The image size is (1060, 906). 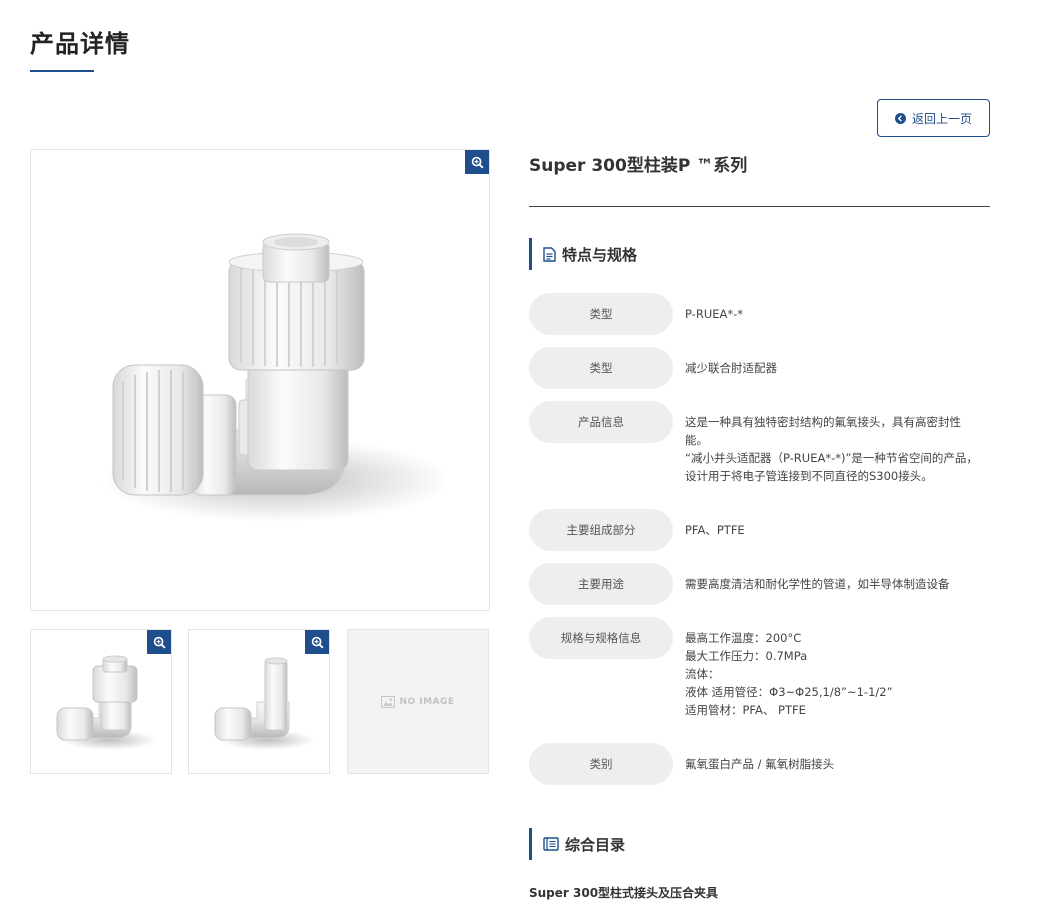 What do you see at coordinates (696, 440) in the screenshot?
I see `spec-value-line: 能。` at bounding box center [696, 440].